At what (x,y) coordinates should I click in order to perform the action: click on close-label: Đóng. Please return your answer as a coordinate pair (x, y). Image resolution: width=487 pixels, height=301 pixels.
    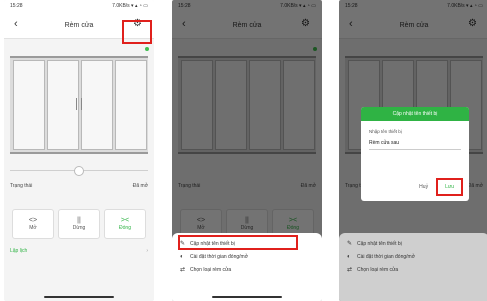
    Looking at the image, I should click on (125, 228).